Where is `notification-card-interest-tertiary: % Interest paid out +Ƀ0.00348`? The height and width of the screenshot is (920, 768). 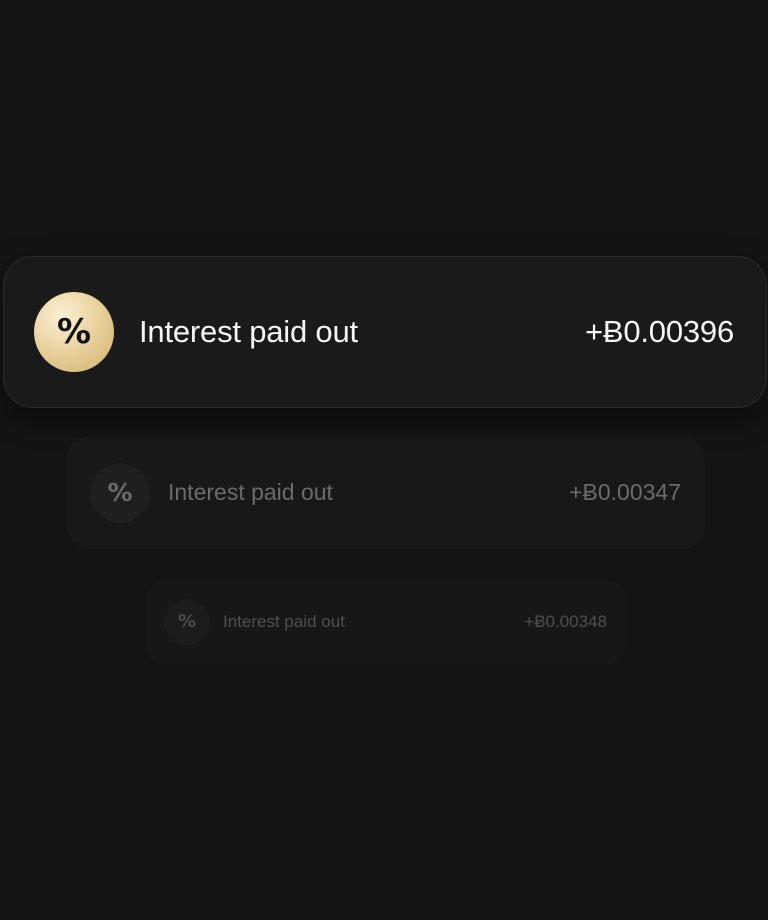 notification-card-interest-tertiary: % Interest paid out +Ƀ0.00348 is located at coordinates (386, 622).